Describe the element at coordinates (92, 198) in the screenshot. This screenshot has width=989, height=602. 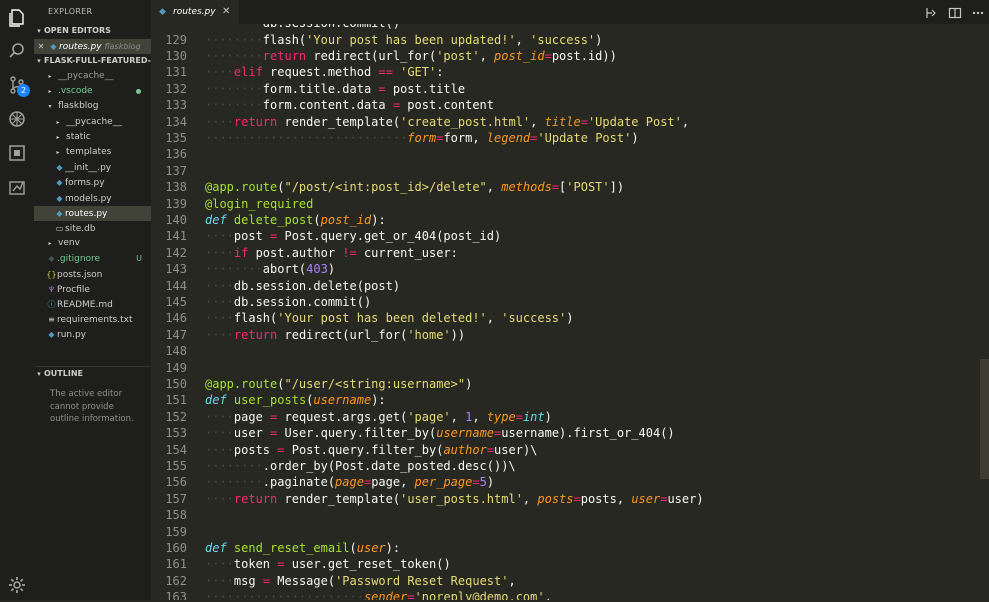
I see `tree-item: ◆ models.py` at that location.